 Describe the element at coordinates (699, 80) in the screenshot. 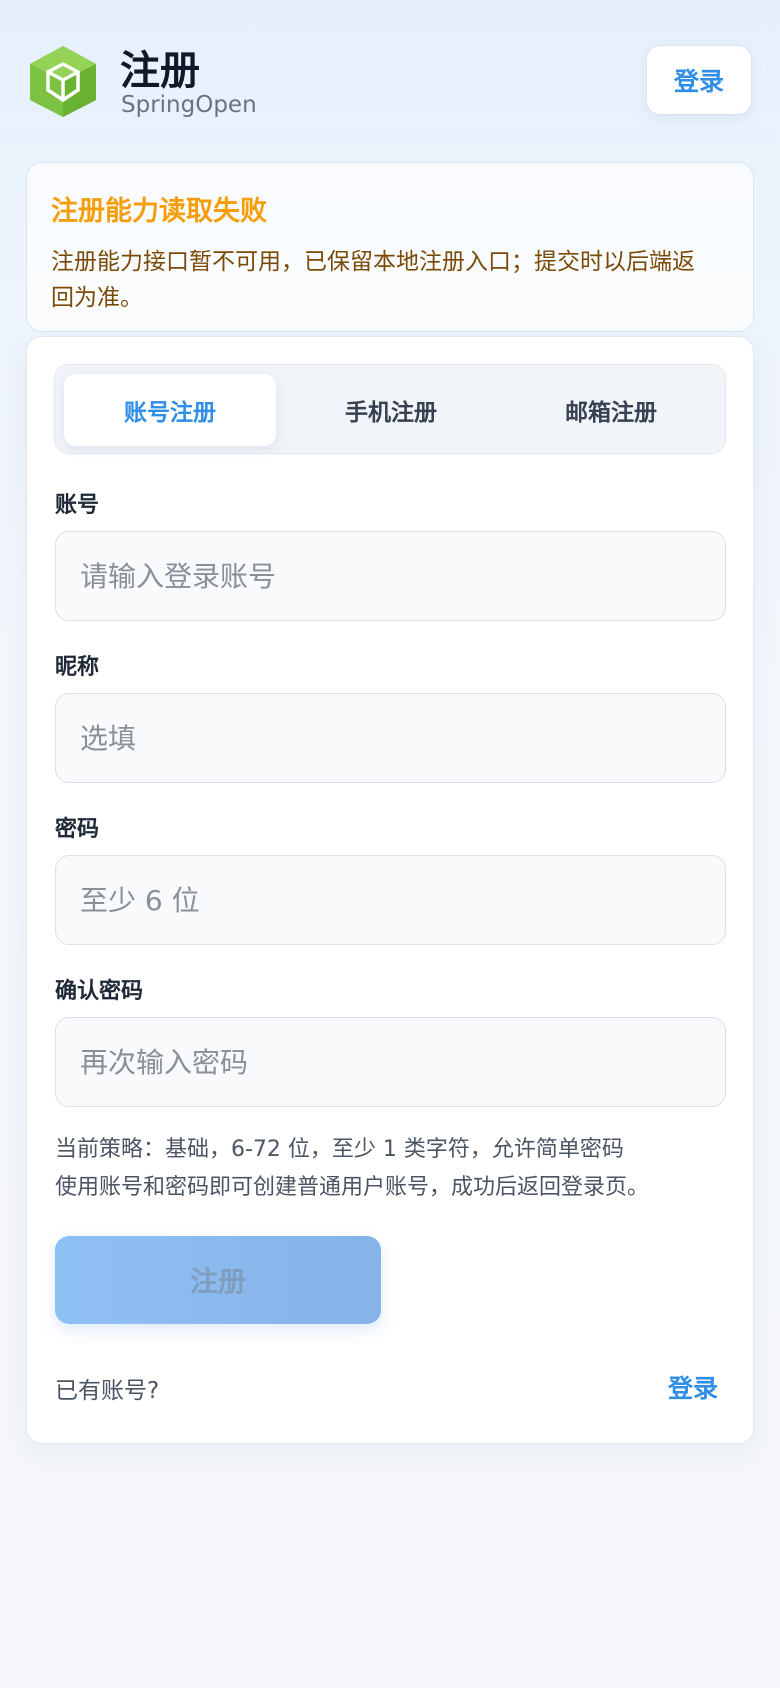

I see `header-login-button: 登录` at that location.